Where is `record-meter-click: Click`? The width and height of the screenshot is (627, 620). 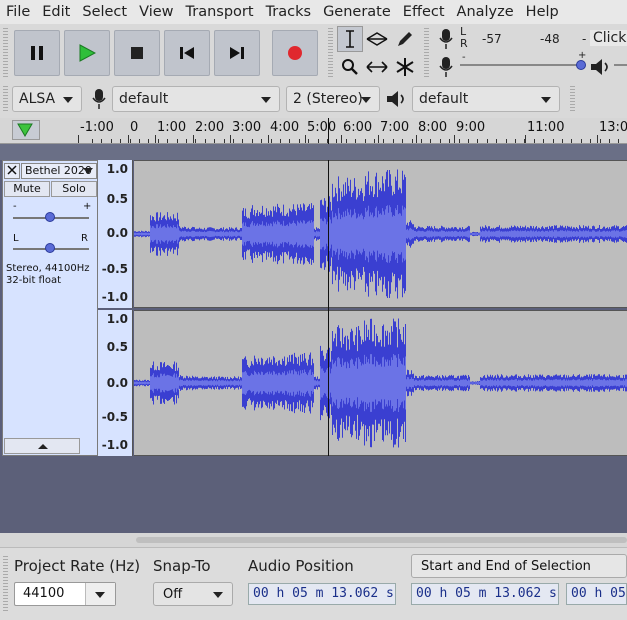
record-meter-click: Click is located at coordinates (608, 38).